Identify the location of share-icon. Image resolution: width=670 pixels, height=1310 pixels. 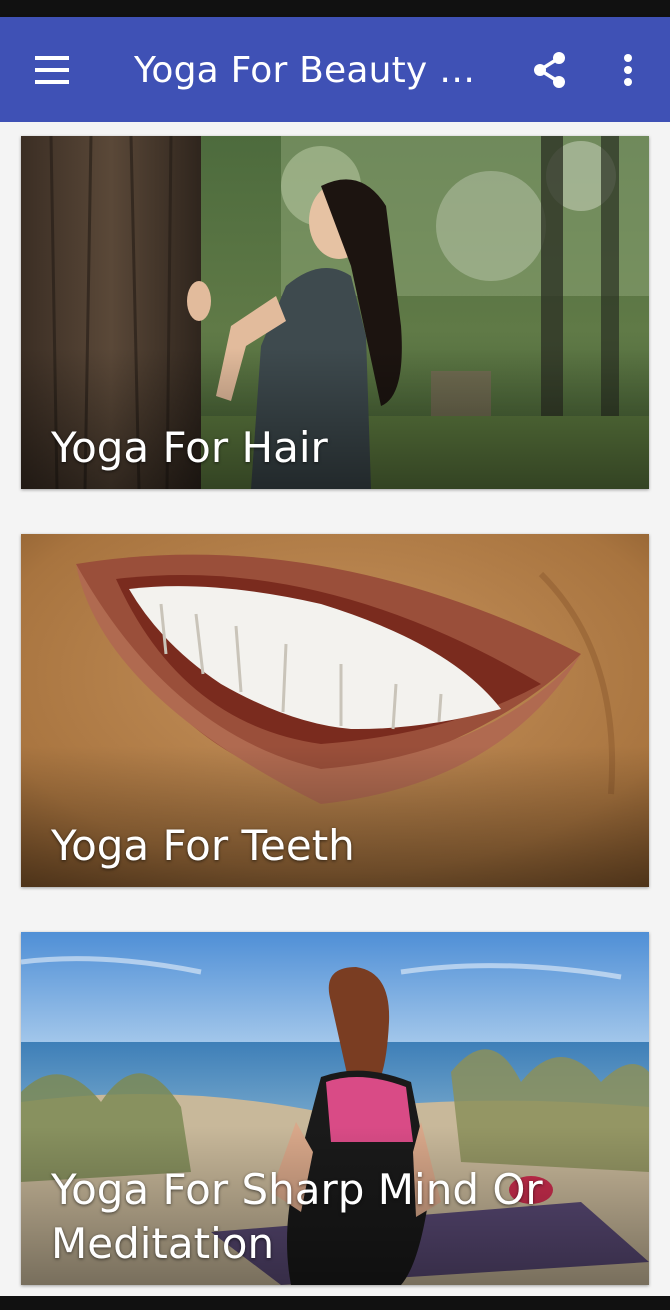
(550, 71).